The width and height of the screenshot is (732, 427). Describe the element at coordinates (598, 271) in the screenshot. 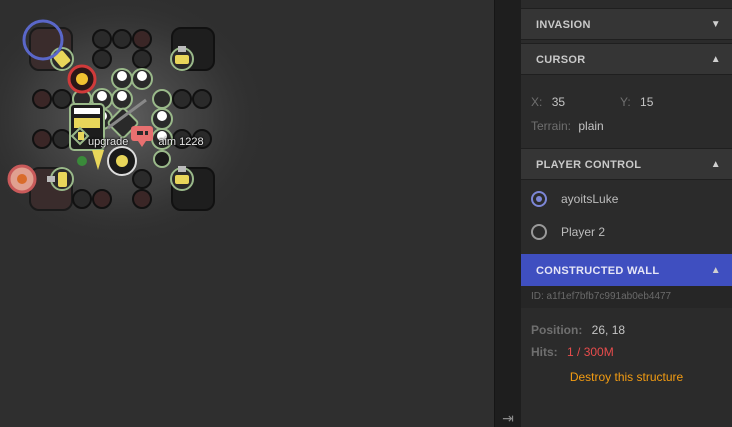

I see `section-title: CONSTRUCTED WALL` at that location.